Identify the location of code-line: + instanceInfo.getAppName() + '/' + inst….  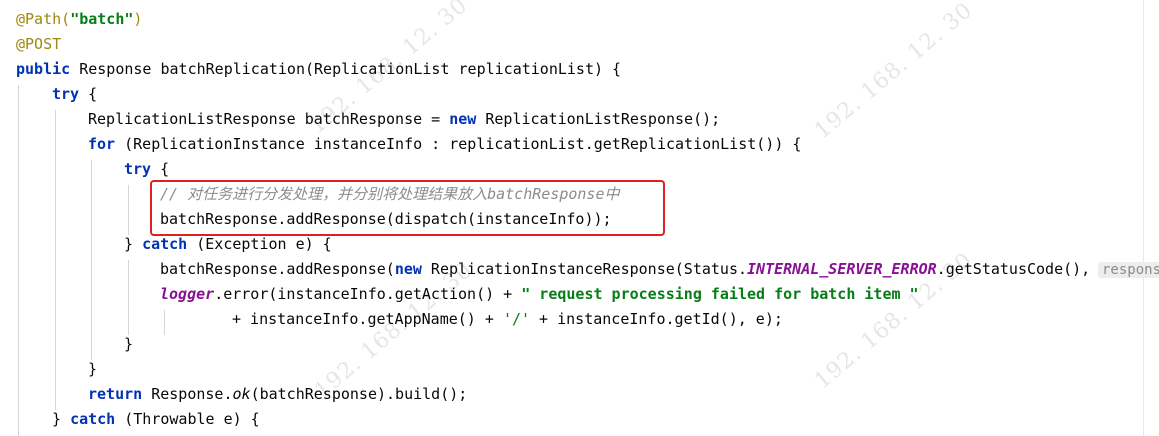
(507, 319).